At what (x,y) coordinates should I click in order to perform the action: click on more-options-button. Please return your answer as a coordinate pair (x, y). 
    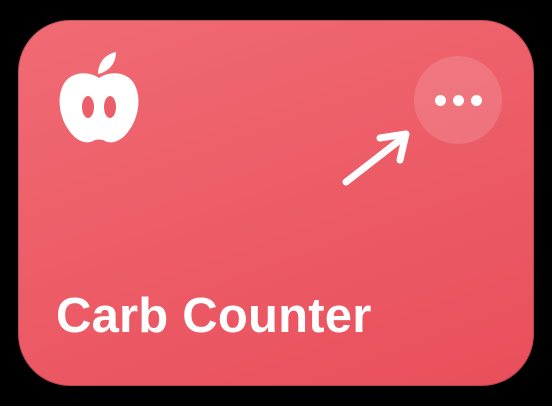
    Looking at the image, I should click on (458, 100).